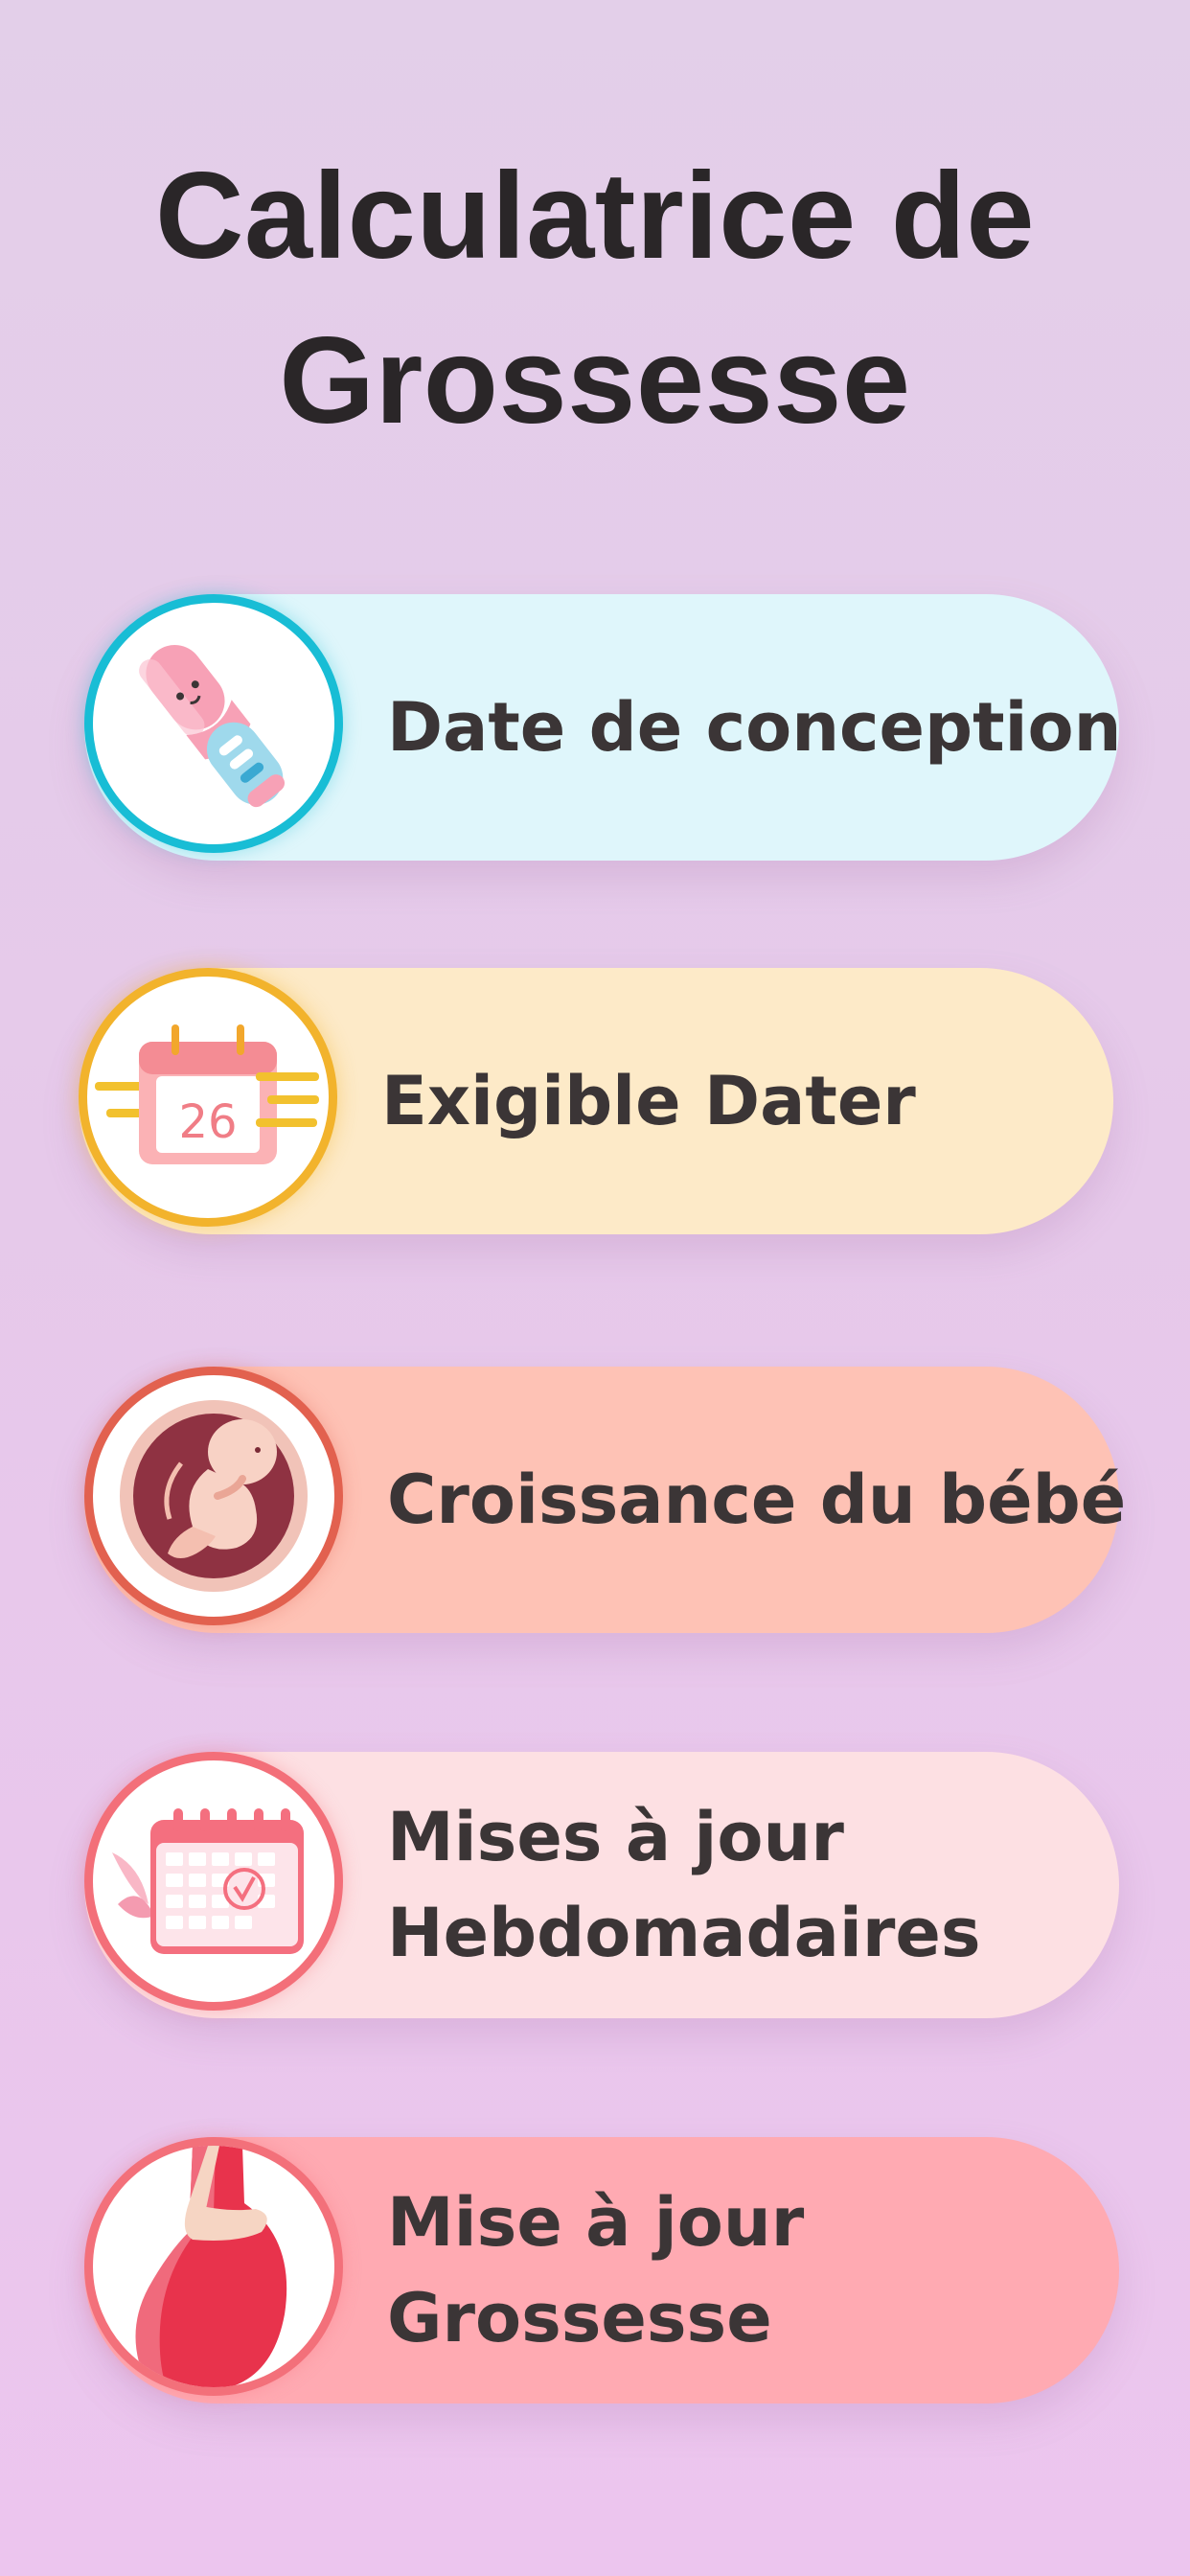 The width and height of the screenshot is (1190, 2576). I want to click on pregnancy-update-label: Mise à jour Grossesse, so click(739, 2271).